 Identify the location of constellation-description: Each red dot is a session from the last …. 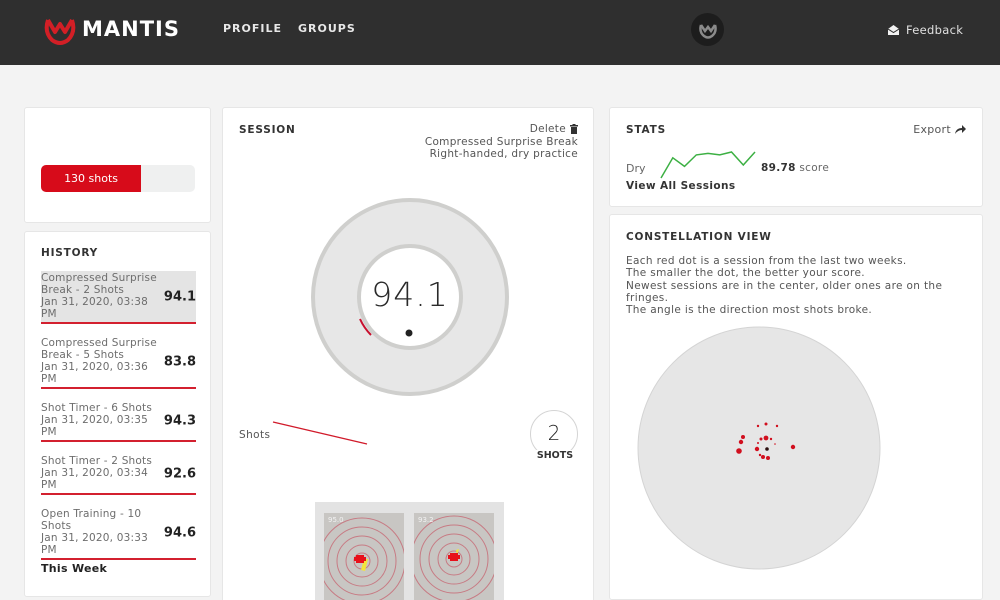
(798, 285).